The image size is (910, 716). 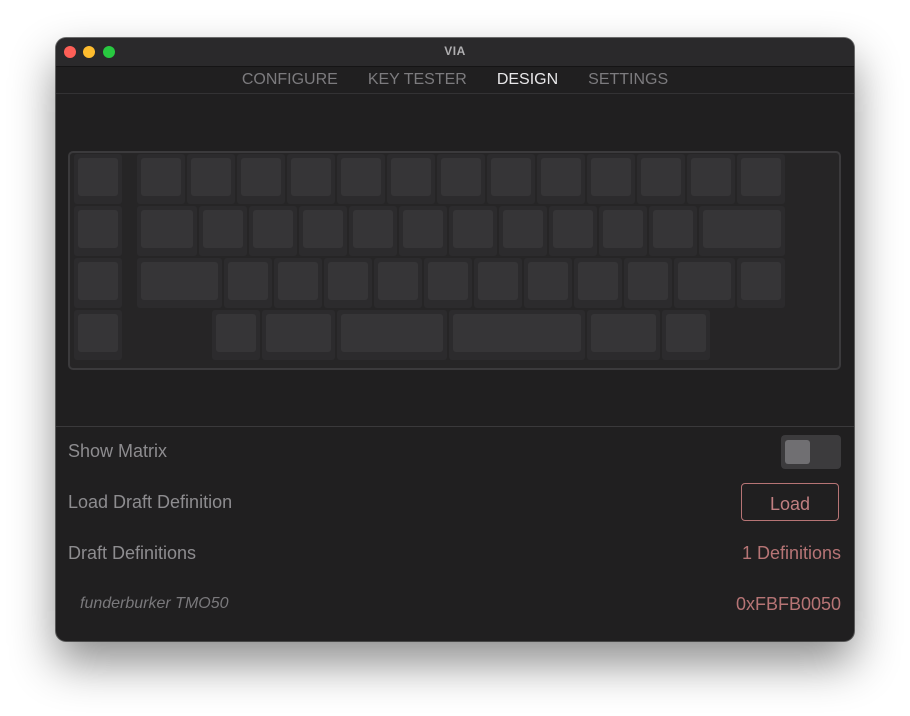 I want to click on title-bar: VIA, so click(x=455, y=52).